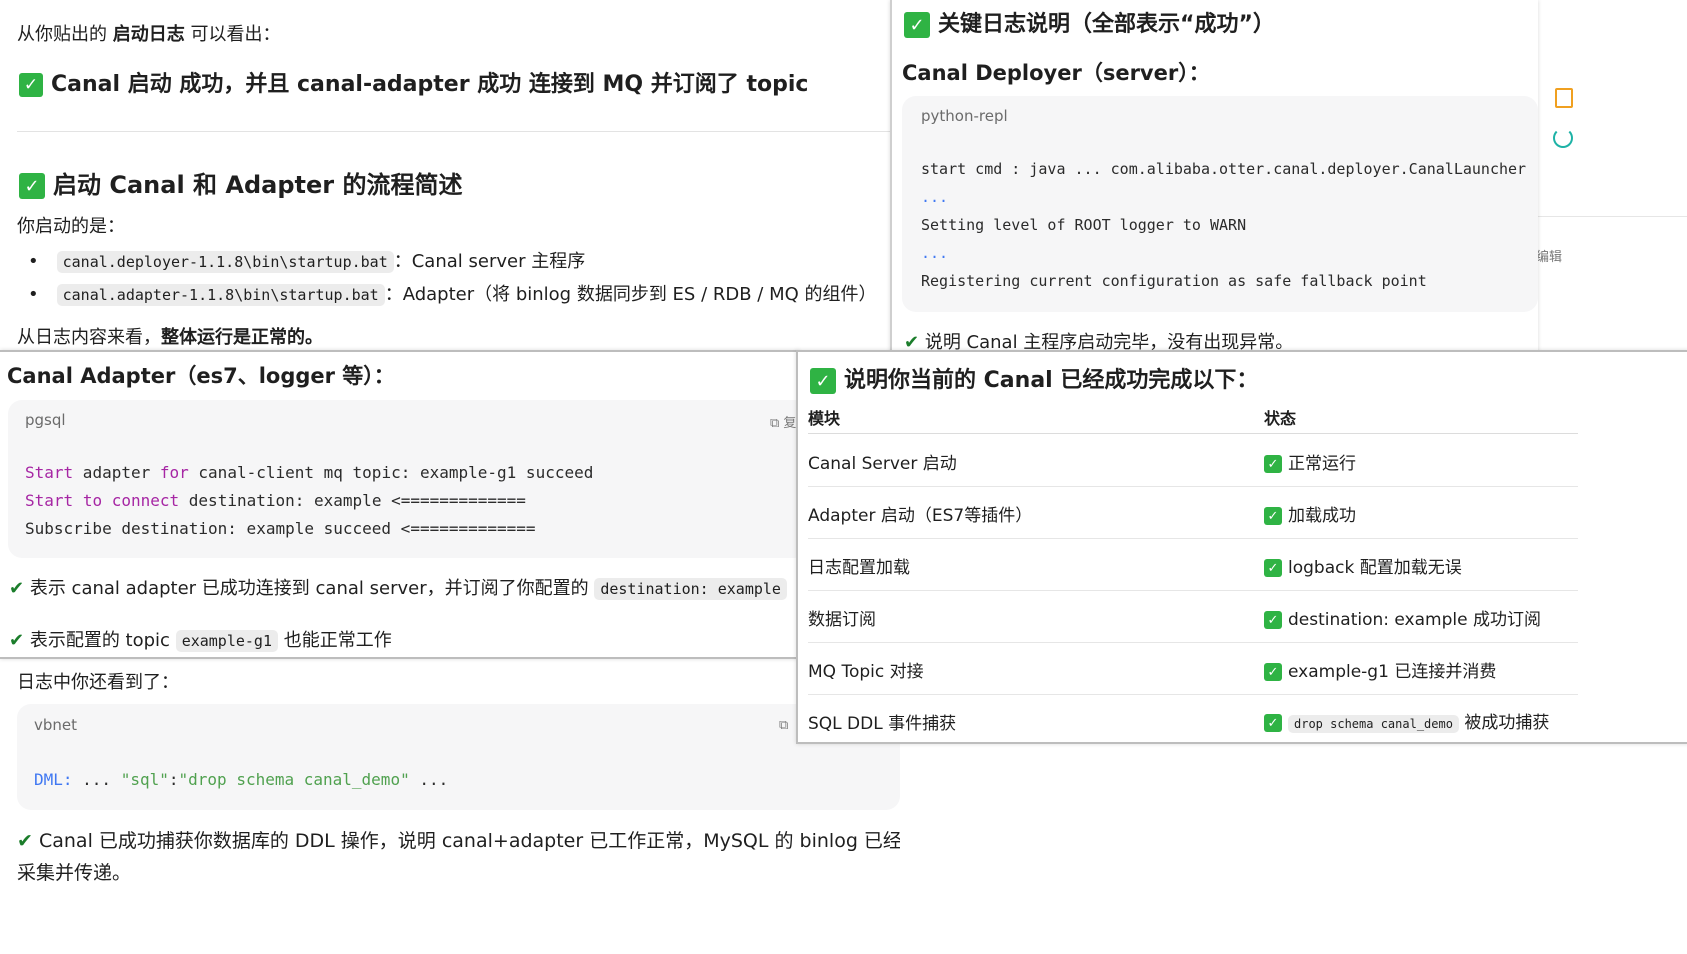 The image size is (1687, 954). I want to click on code-language-label: pgsql, so click(45, 420).